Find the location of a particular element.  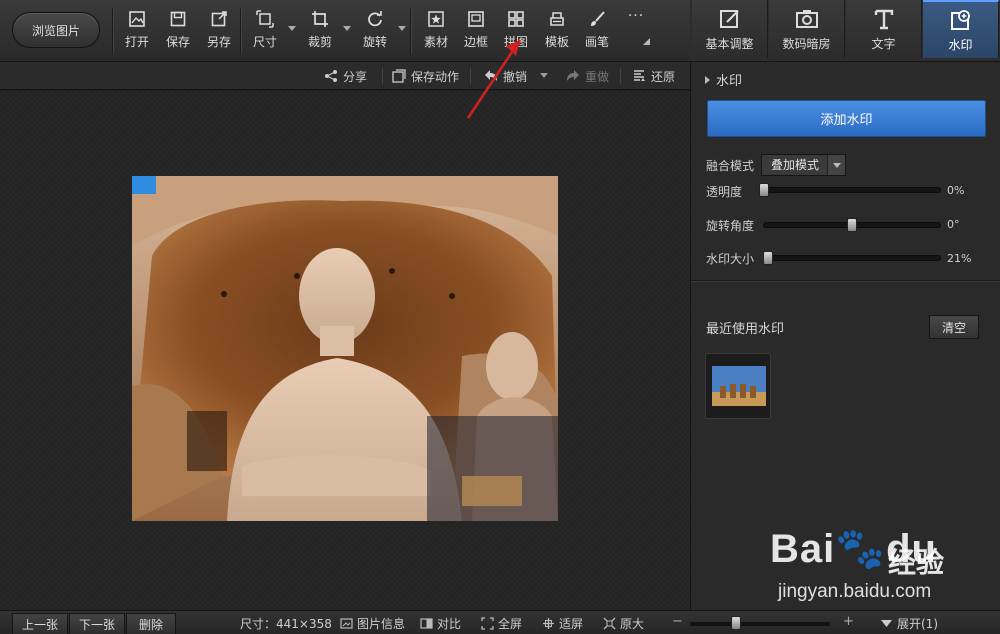

crop-dropdown-arrow is located at coordinates (347, 28).